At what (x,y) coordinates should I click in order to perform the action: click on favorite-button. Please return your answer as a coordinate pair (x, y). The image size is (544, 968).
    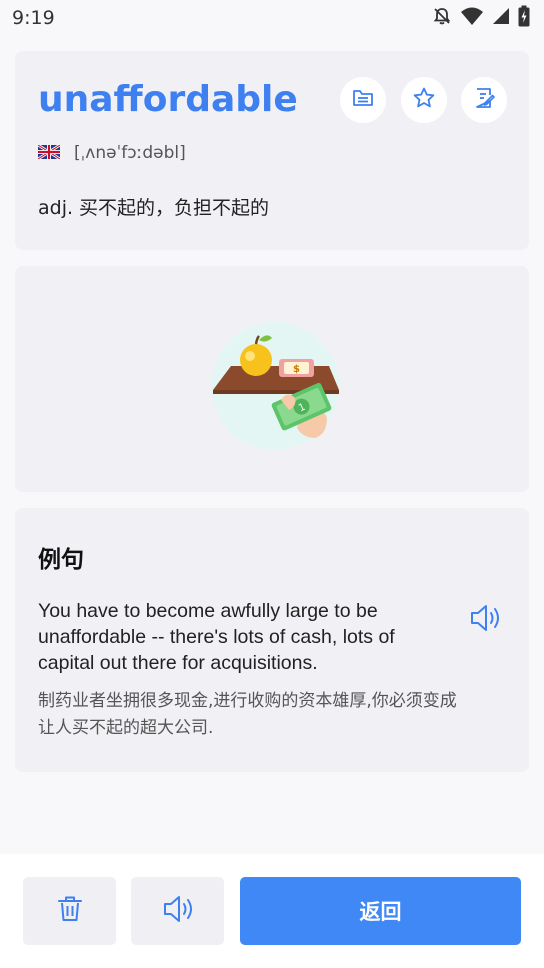
    Looking at the image, I should click on (424, 100).